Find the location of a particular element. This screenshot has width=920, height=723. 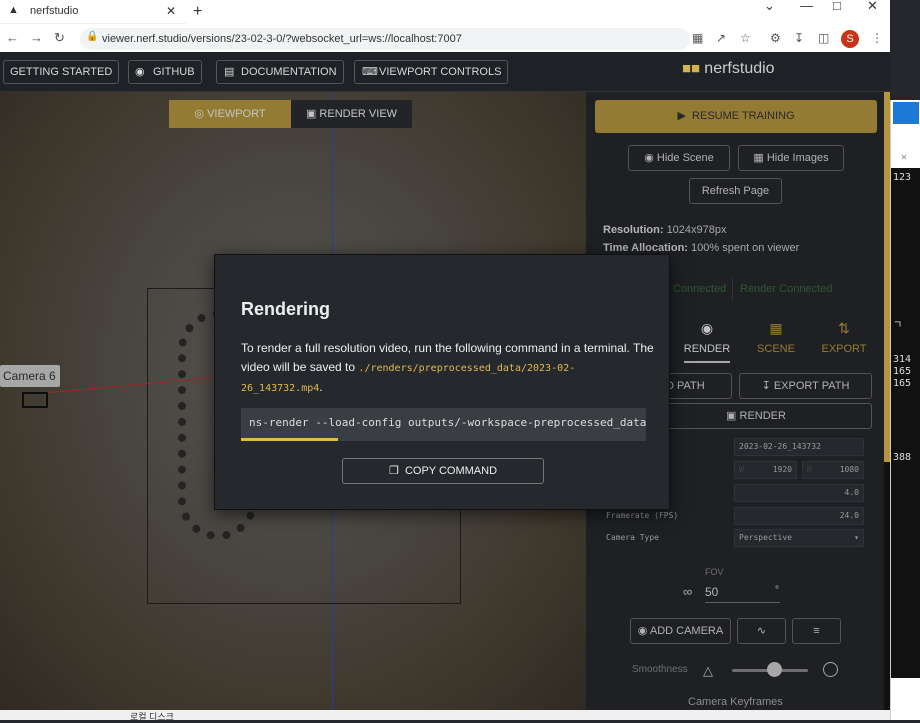

tab-favicon-icon: ▲ is located at coordinates (13, 10).